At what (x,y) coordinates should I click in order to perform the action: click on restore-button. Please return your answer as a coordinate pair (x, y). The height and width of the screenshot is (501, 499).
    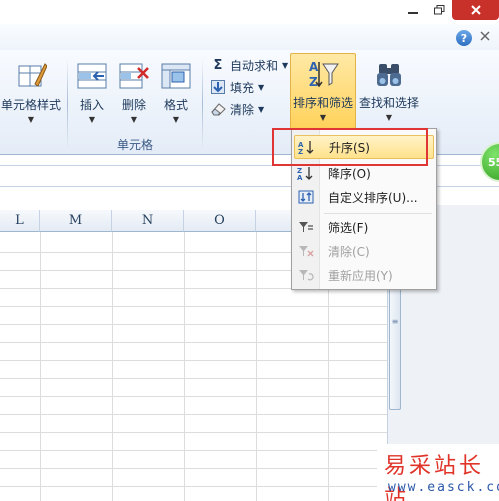
    Looking at the image, I should click on (439, 10).